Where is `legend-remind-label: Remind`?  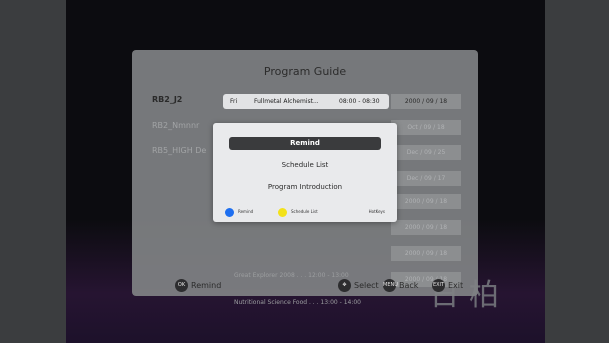 legend-remind-label: Remind is located at coordinates (246, 211).